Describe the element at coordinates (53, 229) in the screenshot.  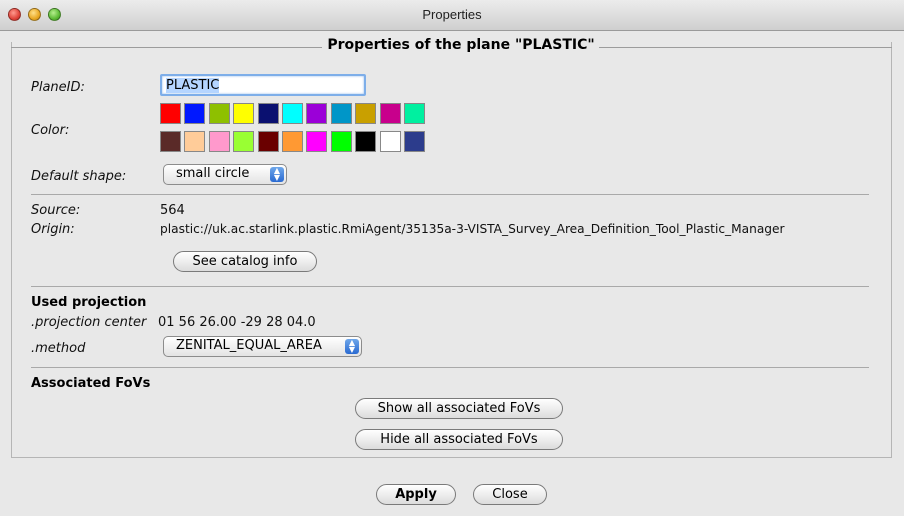
I see `origin-label: Origin:` at that location.